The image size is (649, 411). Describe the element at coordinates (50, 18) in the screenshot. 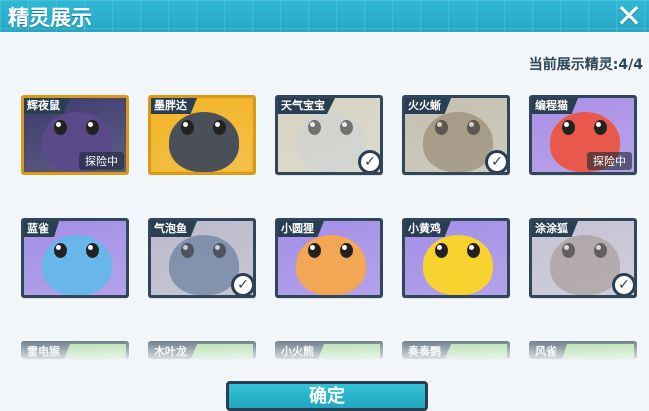

I see `dialog-title: 精灵展示` at that location.